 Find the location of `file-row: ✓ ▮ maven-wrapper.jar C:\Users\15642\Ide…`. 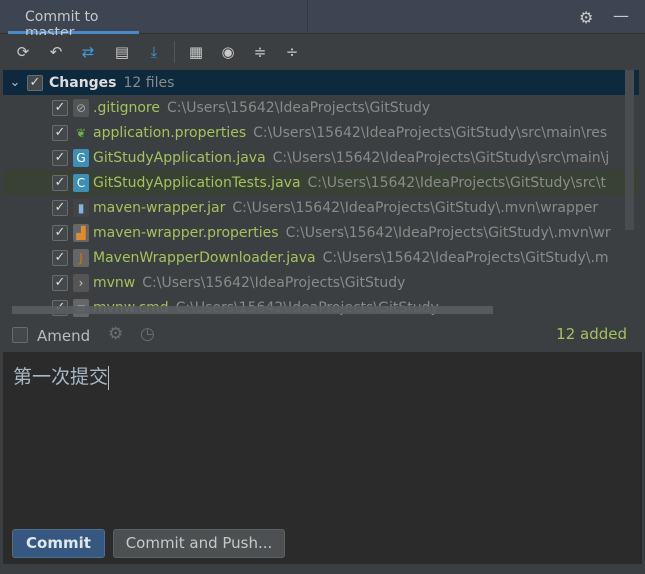

file-row: ✓ ▮ maven-wrapper.jar C:\Users\15642\Ide… is located at coordinates (321, 207).